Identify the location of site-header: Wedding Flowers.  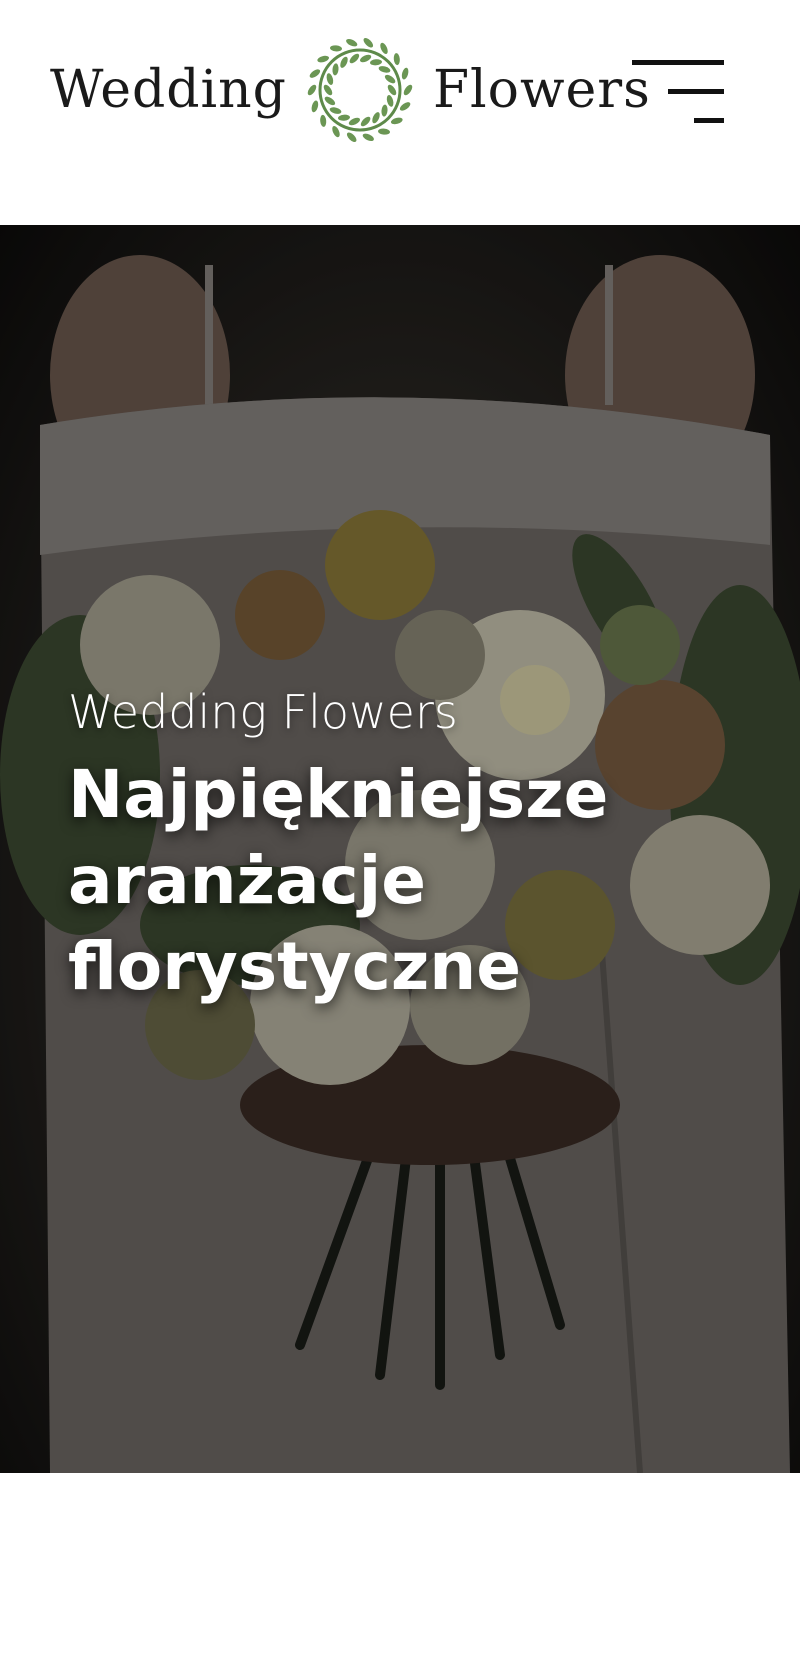
(400, 112).